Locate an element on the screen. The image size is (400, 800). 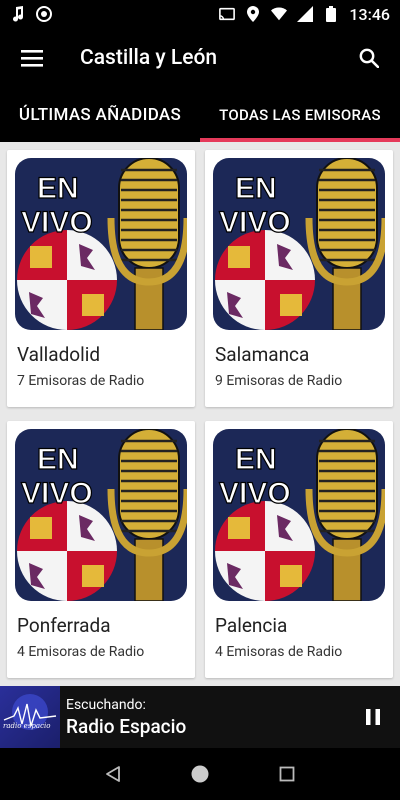
now-playing-station: Radio Espacio is located at coordinates (126, 726).